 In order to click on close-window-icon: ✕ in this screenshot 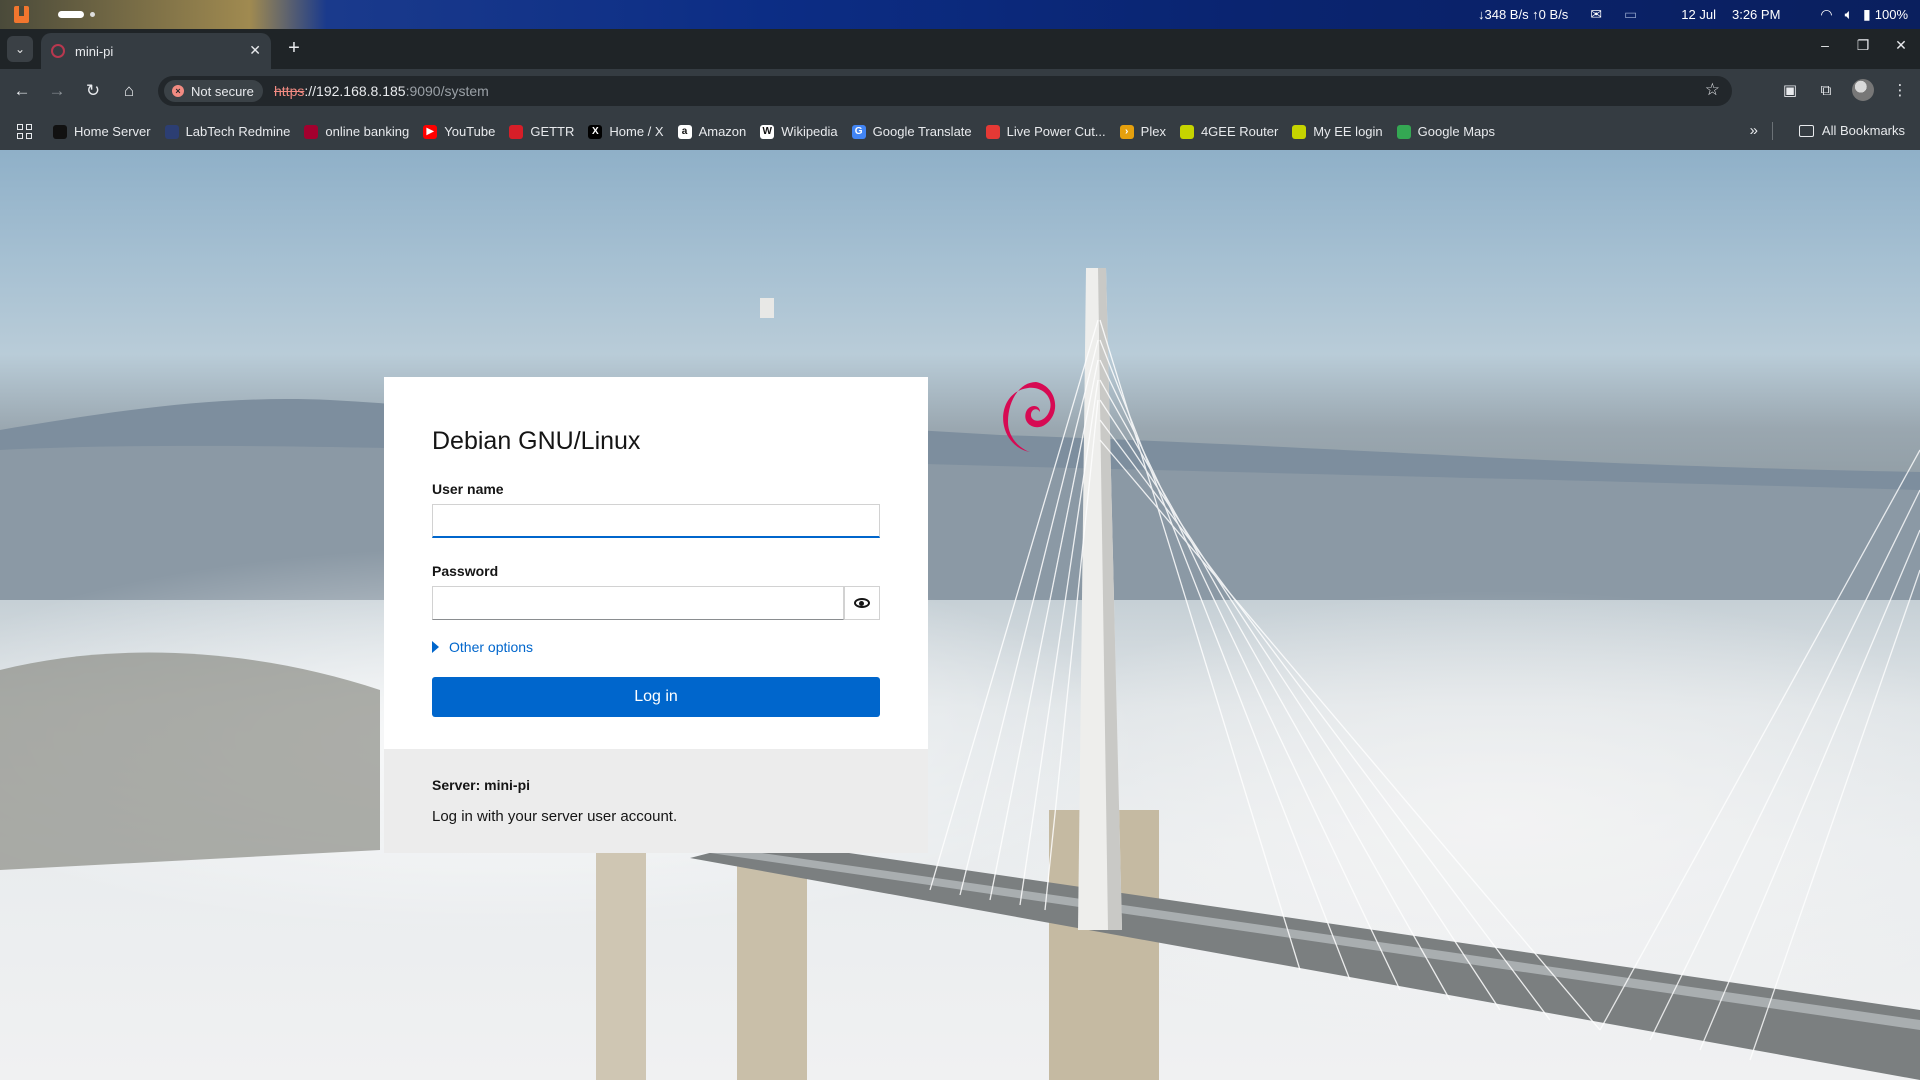, I will do `click(1901, 45)`.